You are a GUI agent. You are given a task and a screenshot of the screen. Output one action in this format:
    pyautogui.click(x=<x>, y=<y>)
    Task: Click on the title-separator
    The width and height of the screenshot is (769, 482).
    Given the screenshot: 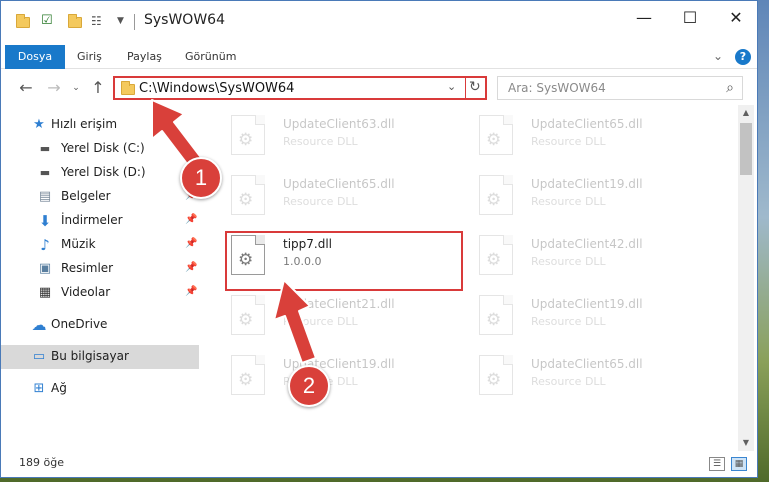 What is the action you would take?
    pyautogui.click(x=134, y=22)
    